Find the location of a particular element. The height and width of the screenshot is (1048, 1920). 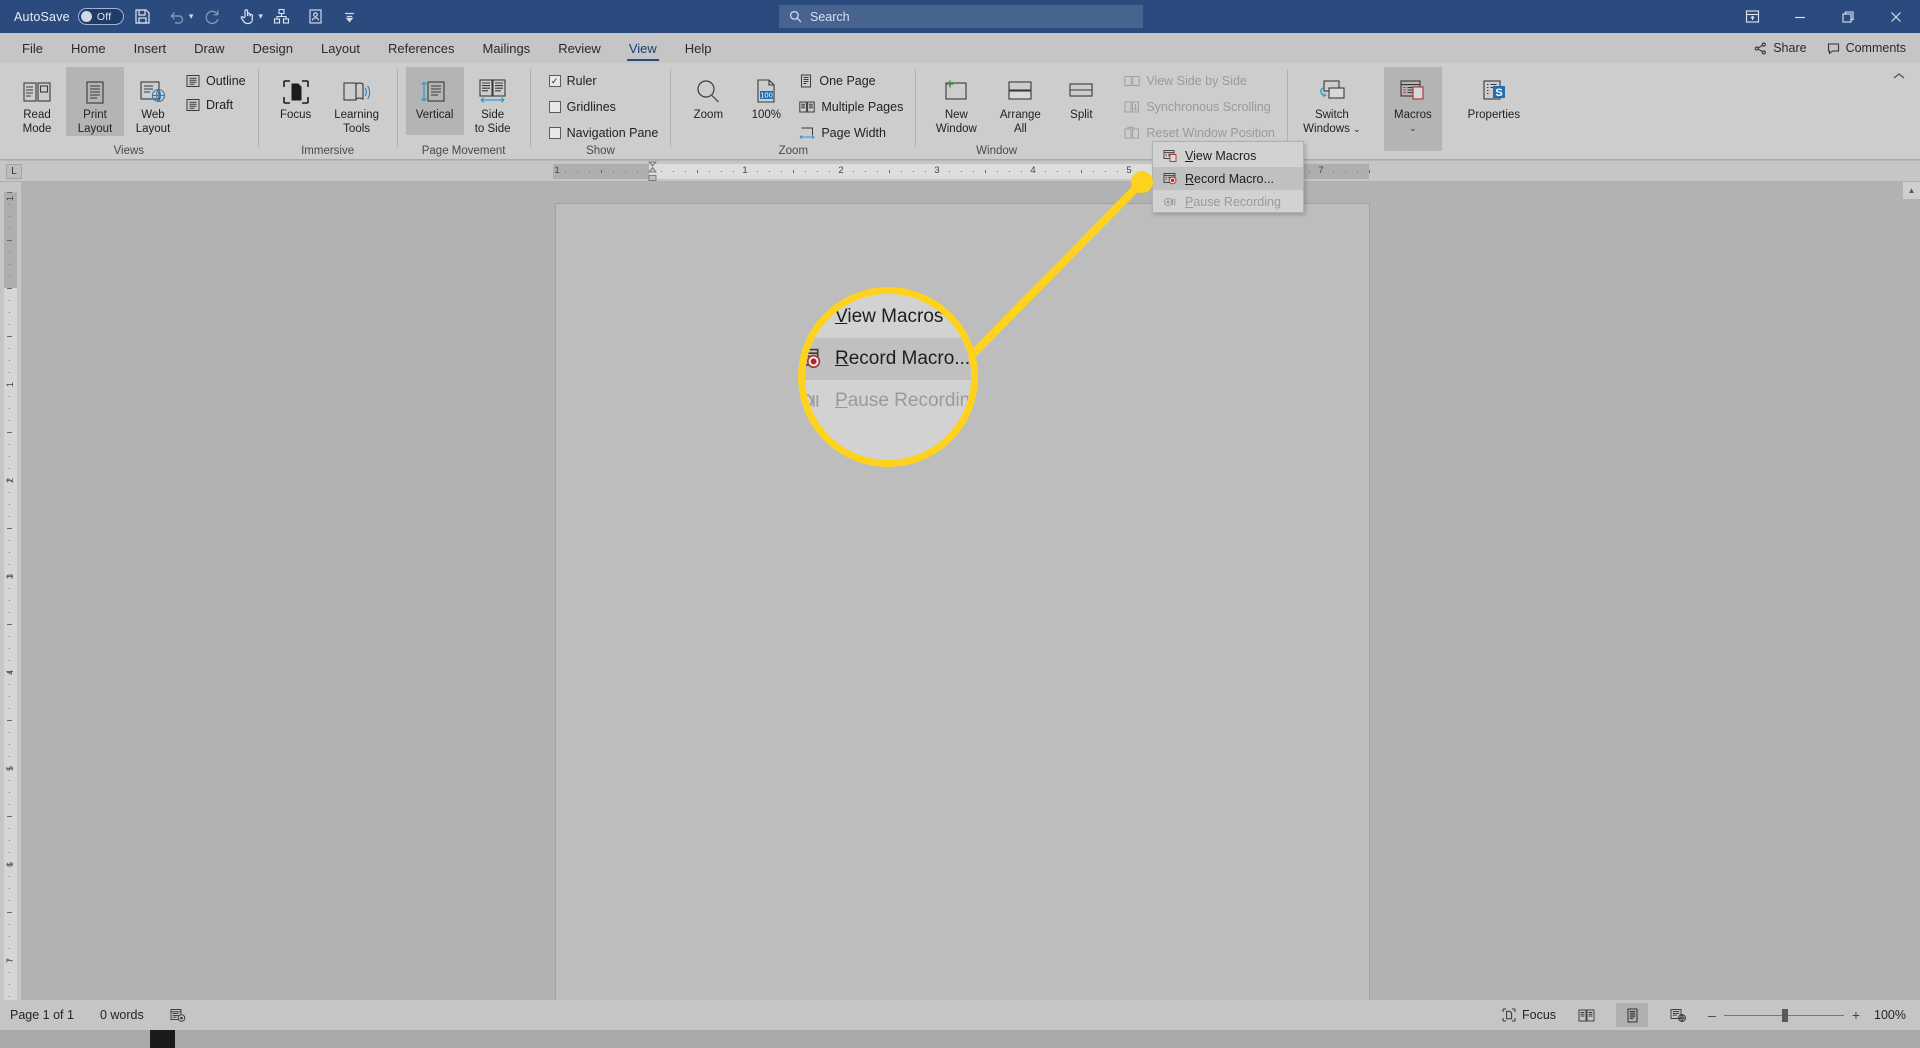

ruler-checkbox: ✓ is located at coordinates (554, 81).